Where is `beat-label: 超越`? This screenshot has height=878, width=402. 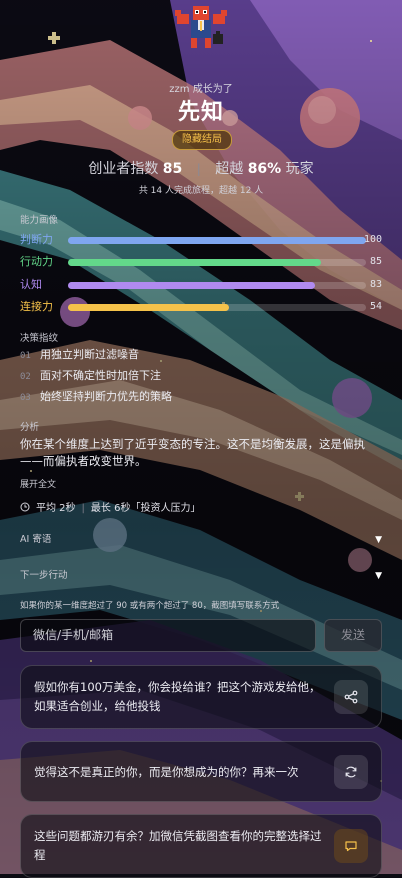 beat-label: 超越 is located at coordinates (229, 169).